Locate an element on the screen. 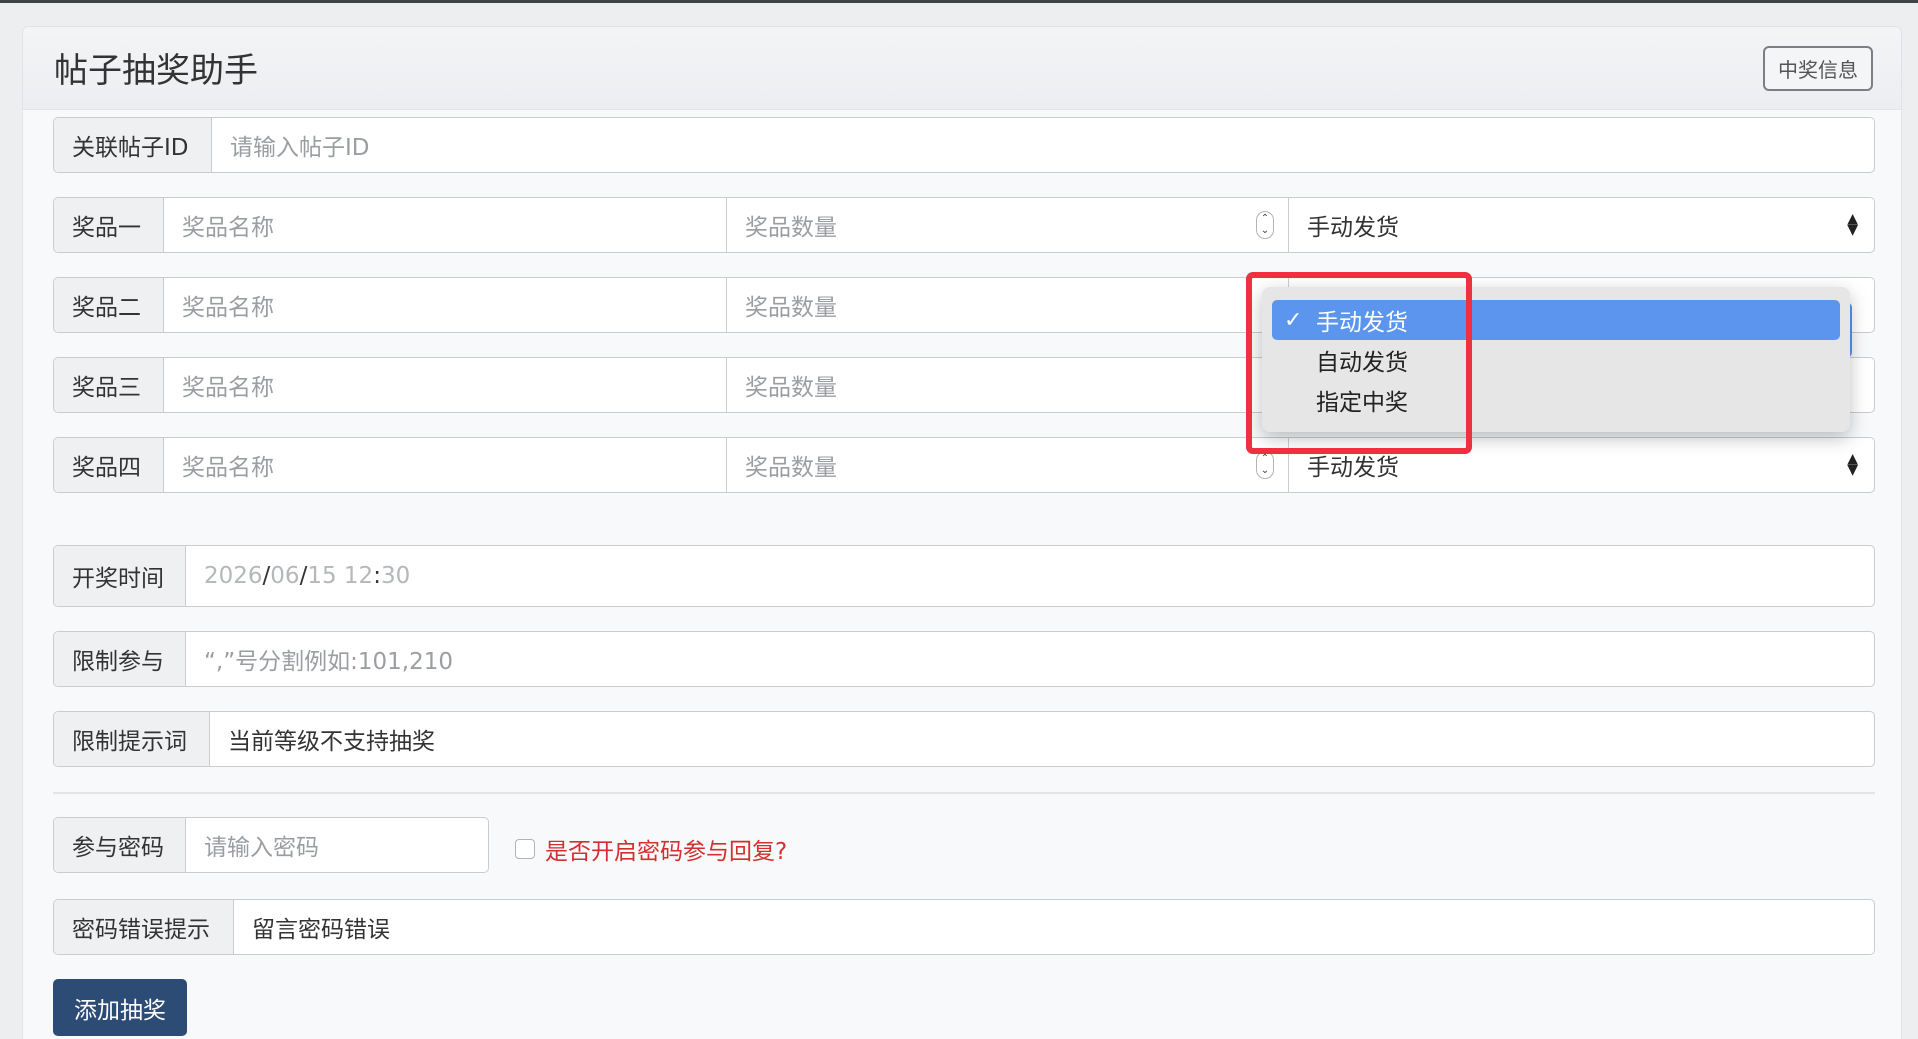  draw-time-input: 2026/06/15 12:30 is located at coordinates (1030, 576).